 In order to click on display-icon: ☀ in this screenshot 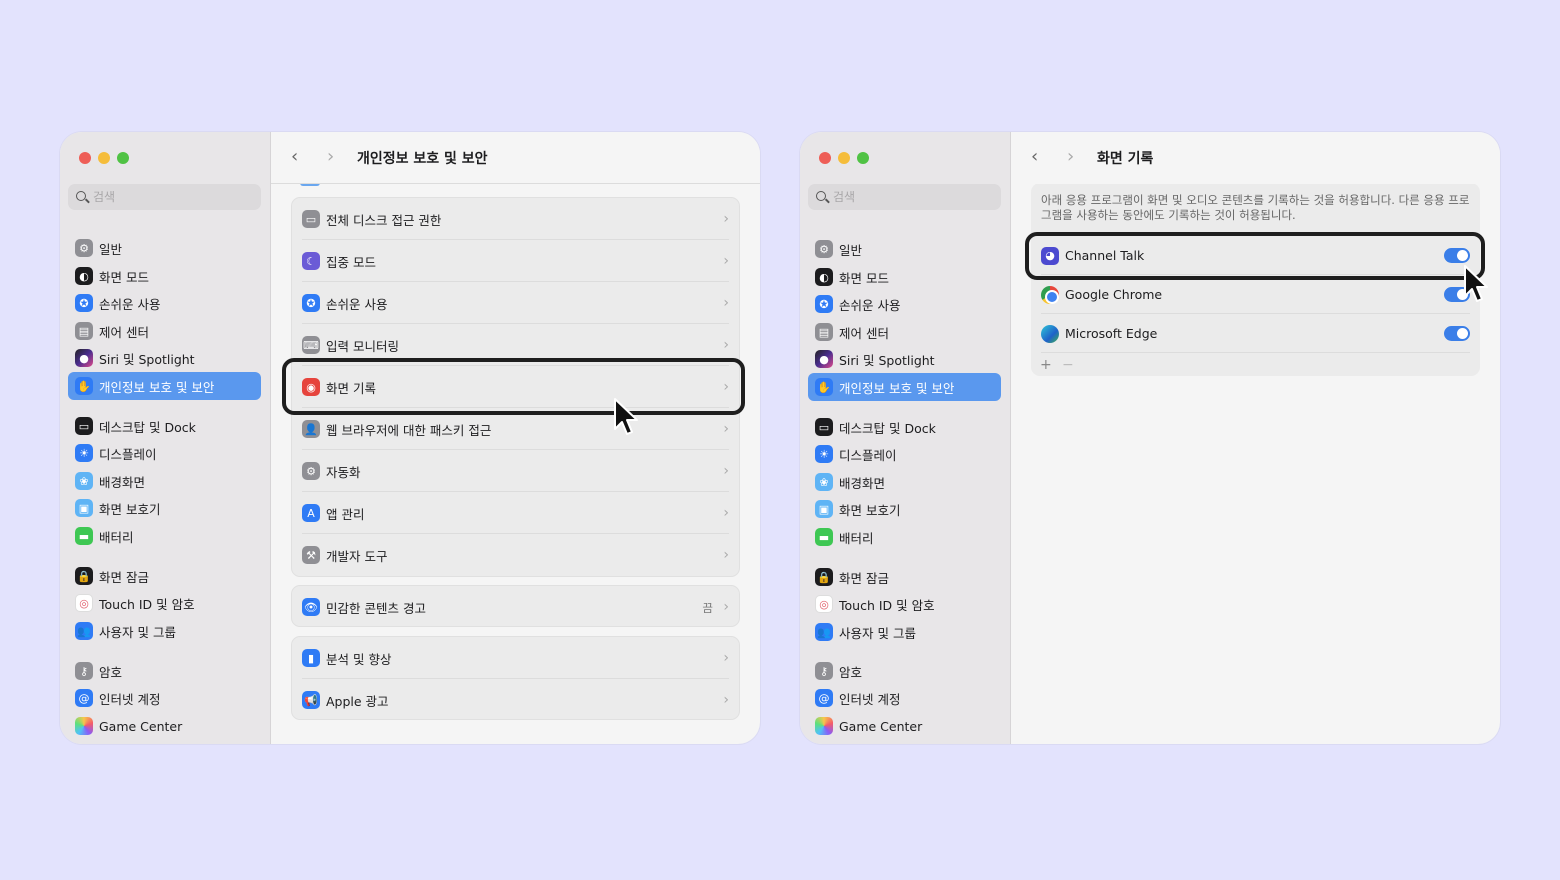, I will do `click(824, 454)`.